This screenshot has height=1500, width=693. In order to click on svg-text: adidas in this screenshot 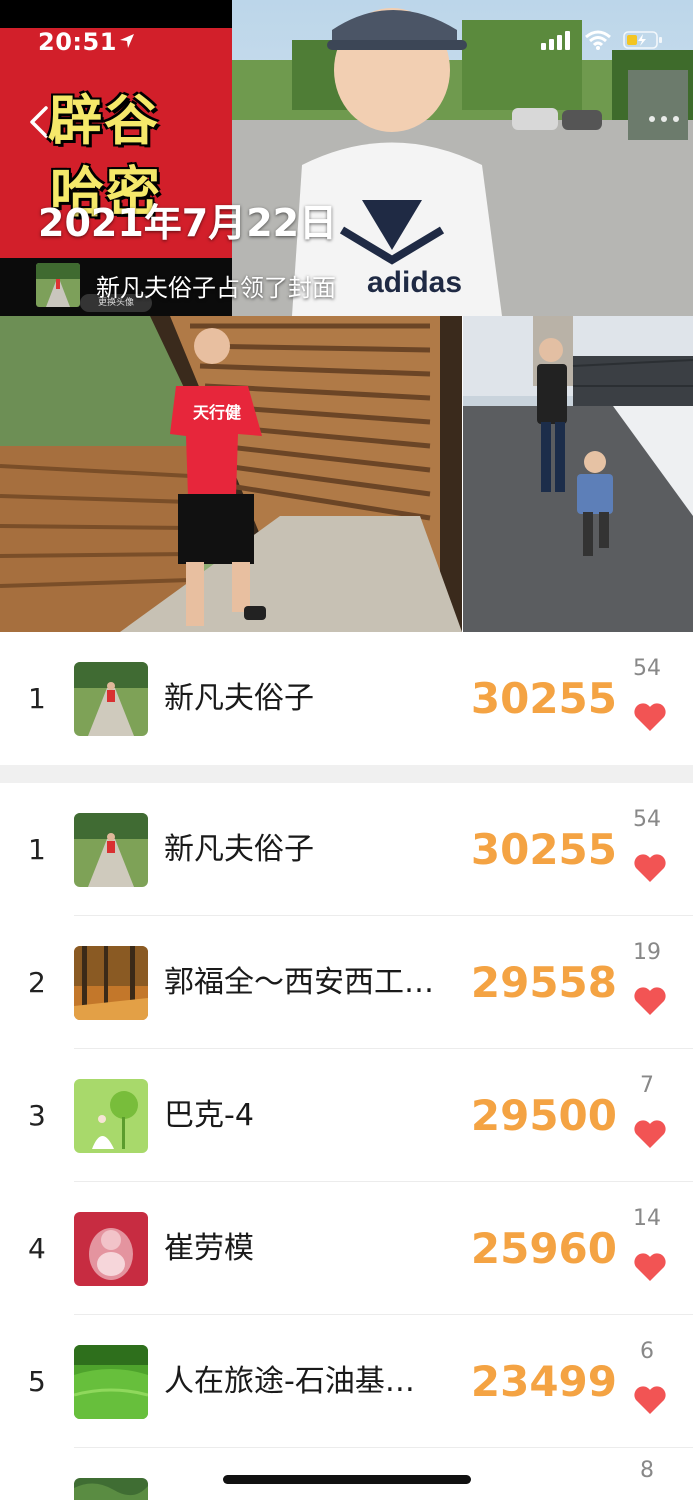, I will do `click(414, 282)`.